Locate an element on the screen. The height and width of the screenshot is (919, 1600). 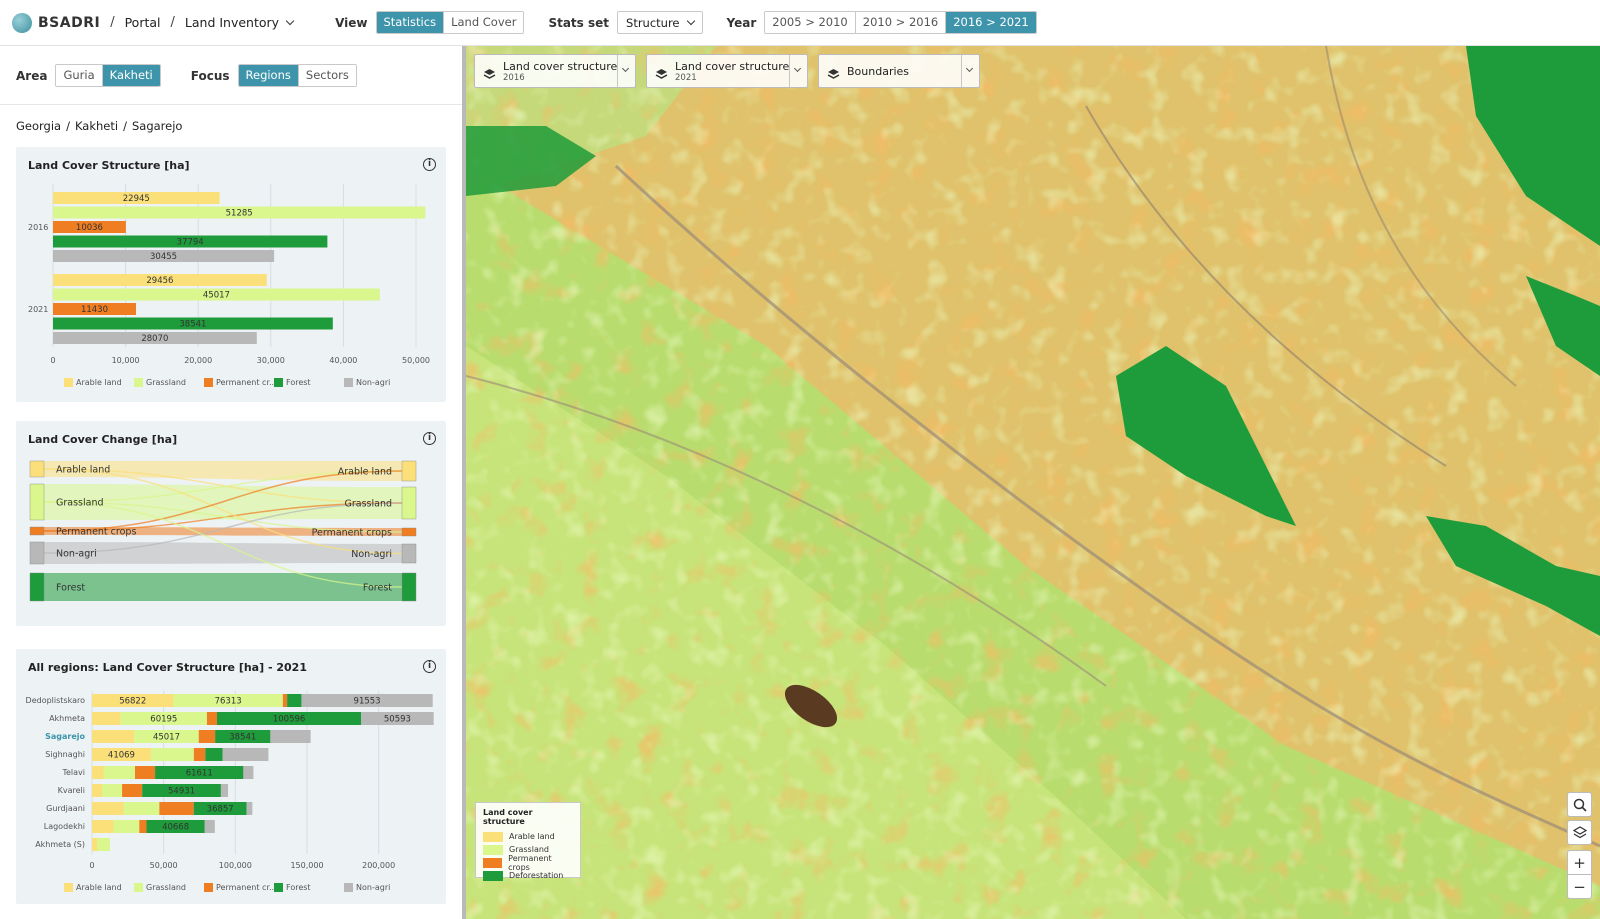
stats-set-value: Structure is located at coordinates (653, 22).